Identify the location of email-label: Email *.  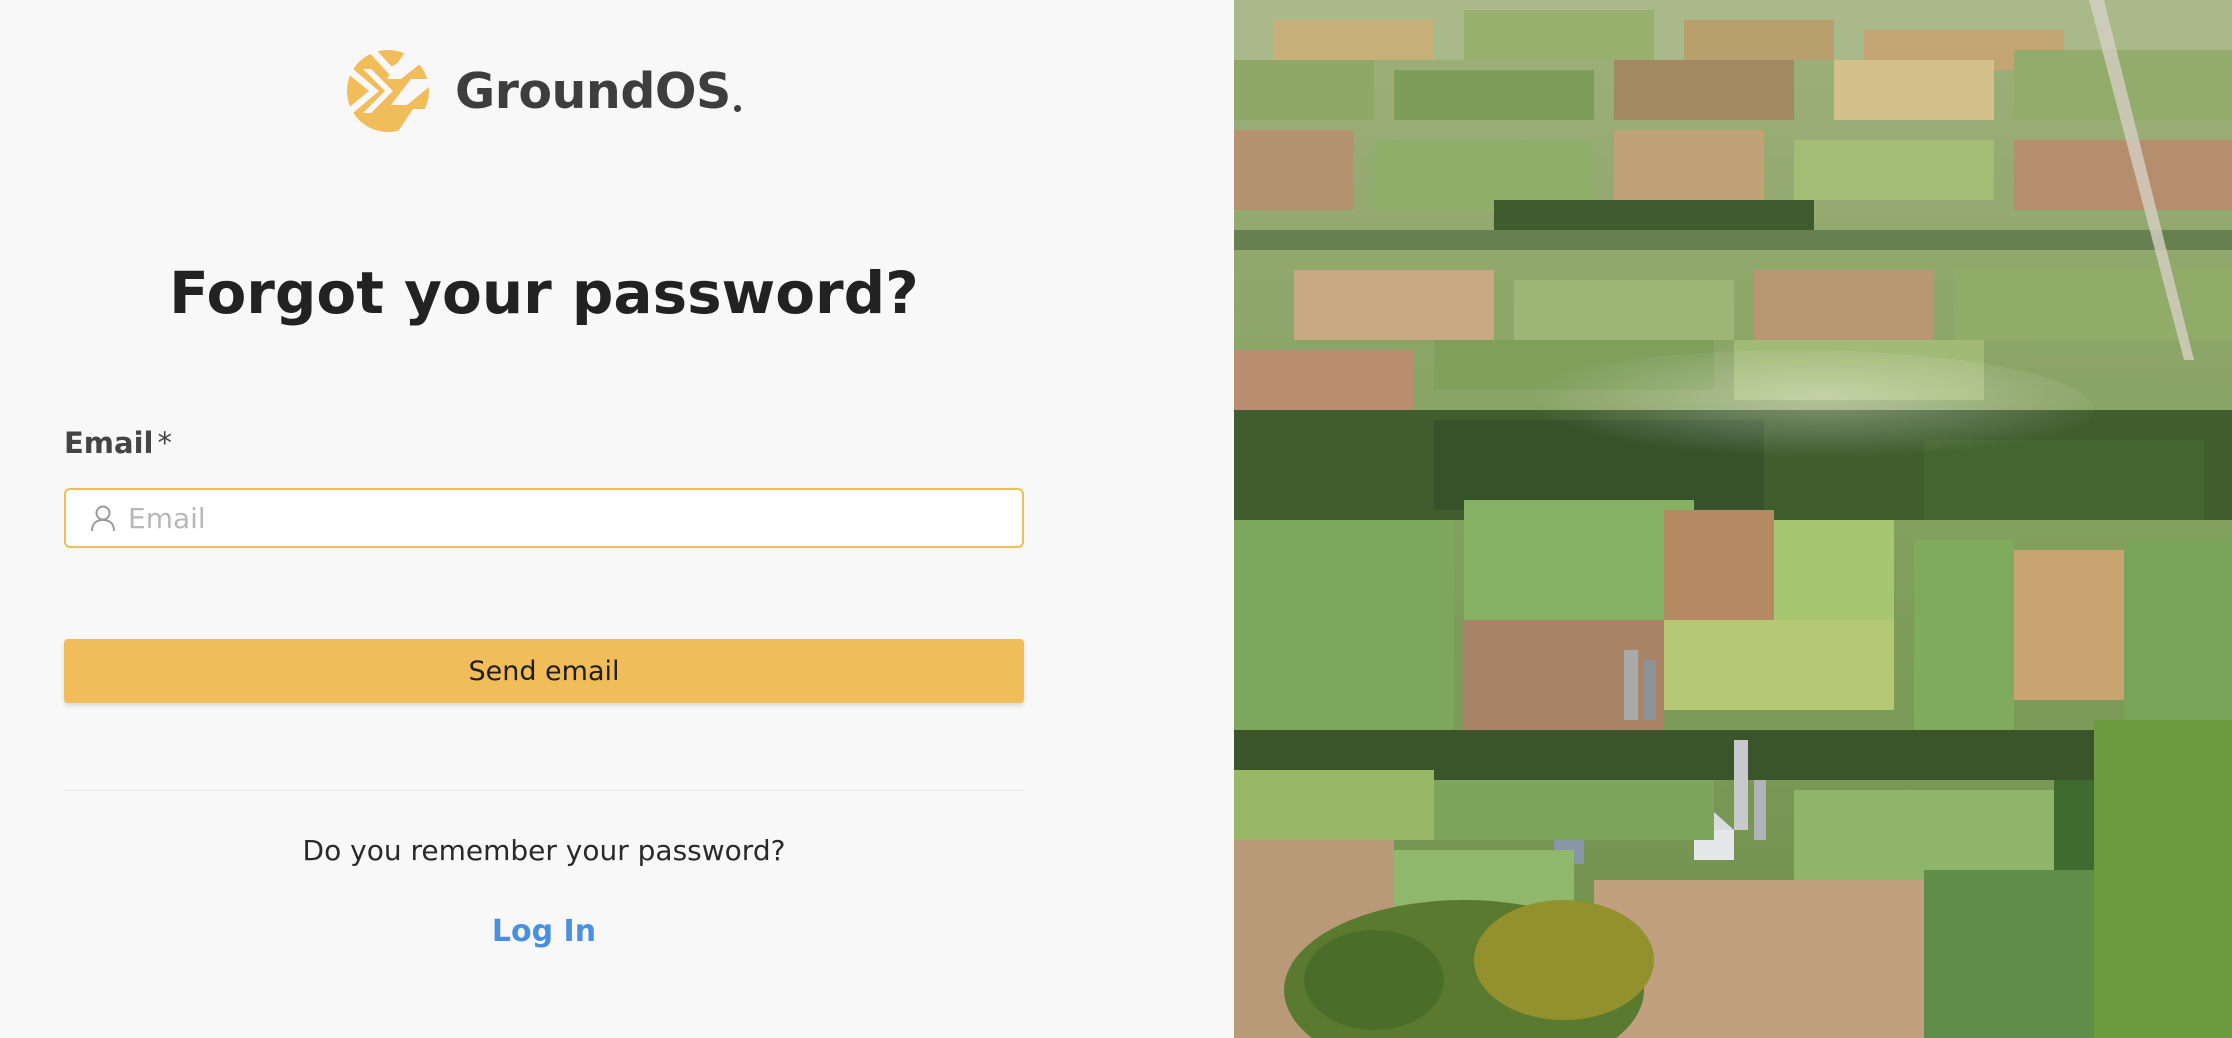
(118, 443).